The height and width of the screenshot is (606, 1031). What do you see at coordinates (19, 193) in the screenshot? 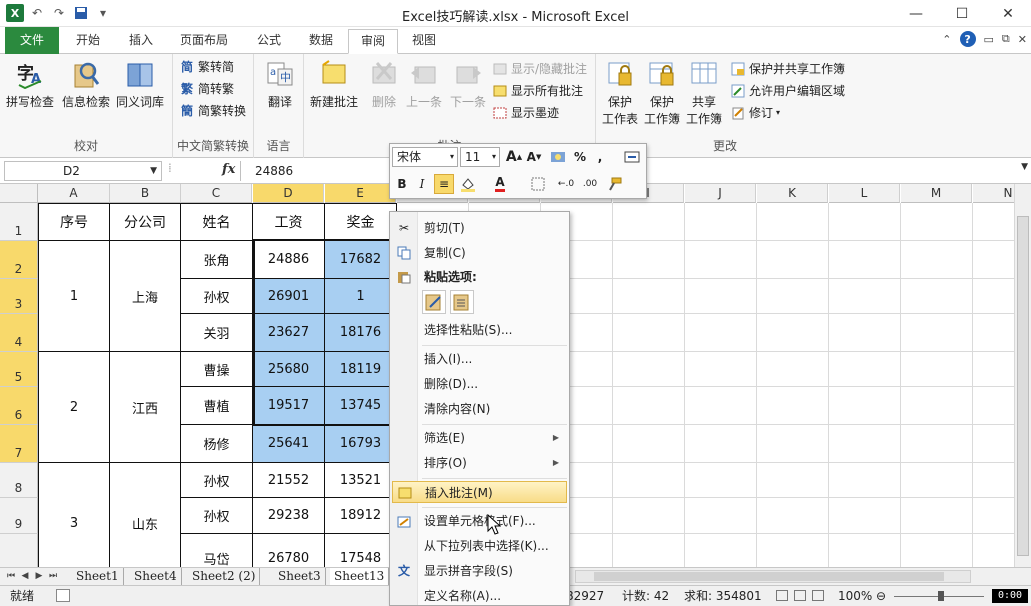
I see `select-all-corner` at bounding box center [19, 193].